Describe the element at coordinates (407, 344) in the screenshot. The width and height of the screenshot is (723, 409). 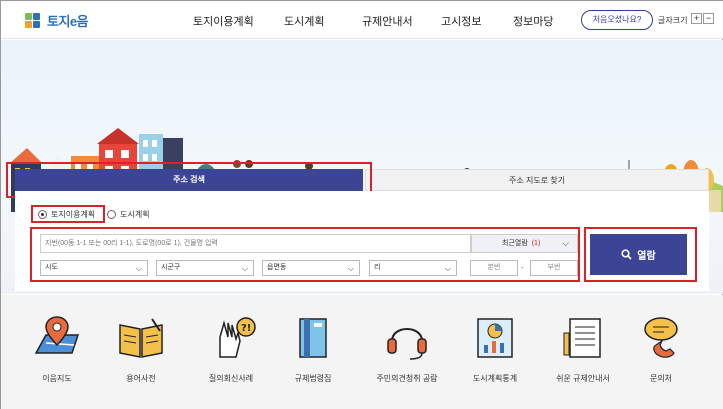
I see `headset-icon` at that location.